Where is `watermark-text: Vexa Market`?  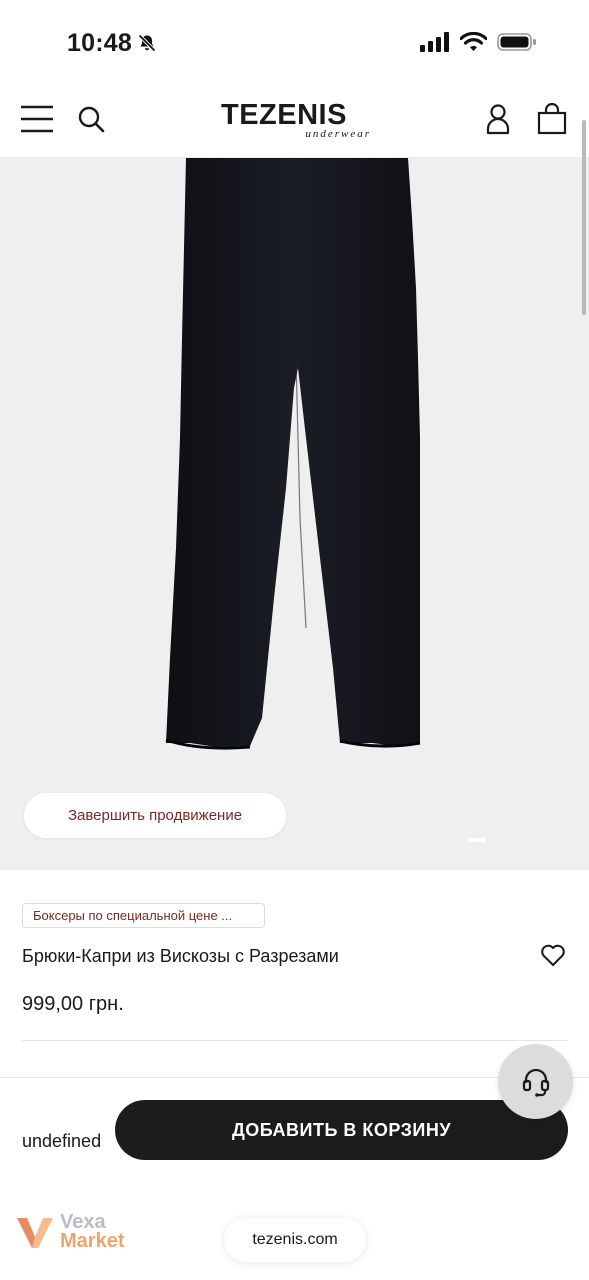 watermark-text: Vexa Market is located at coordinates (92, 1232).